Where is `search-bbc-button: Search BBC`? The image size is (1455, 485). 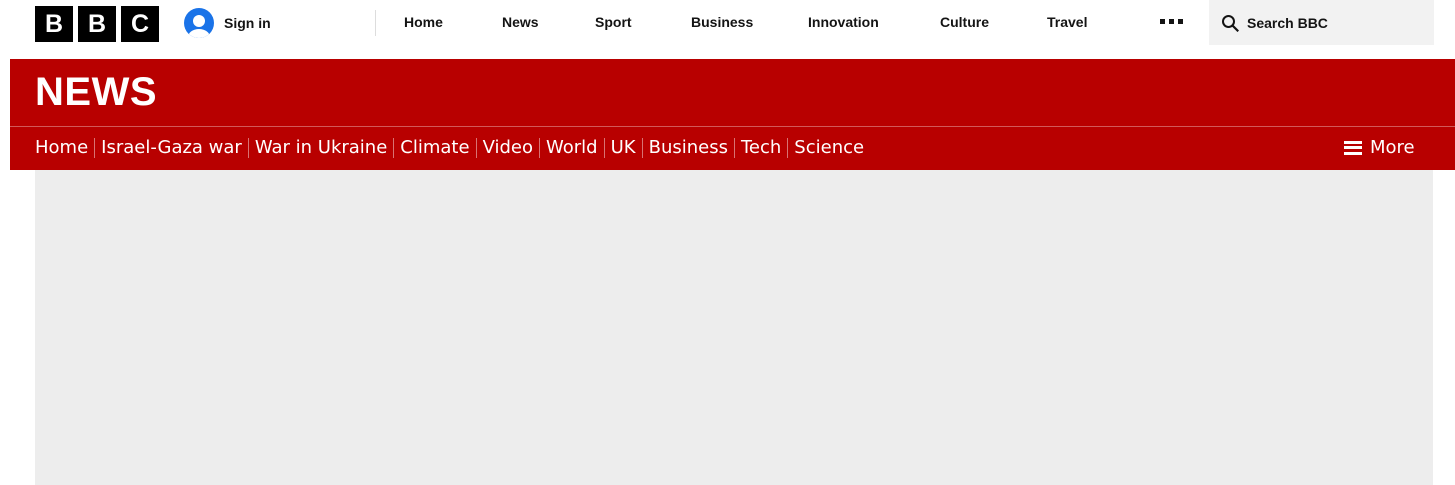 search-bbc-button: Search BBC is located at coordinates (1321, 22).